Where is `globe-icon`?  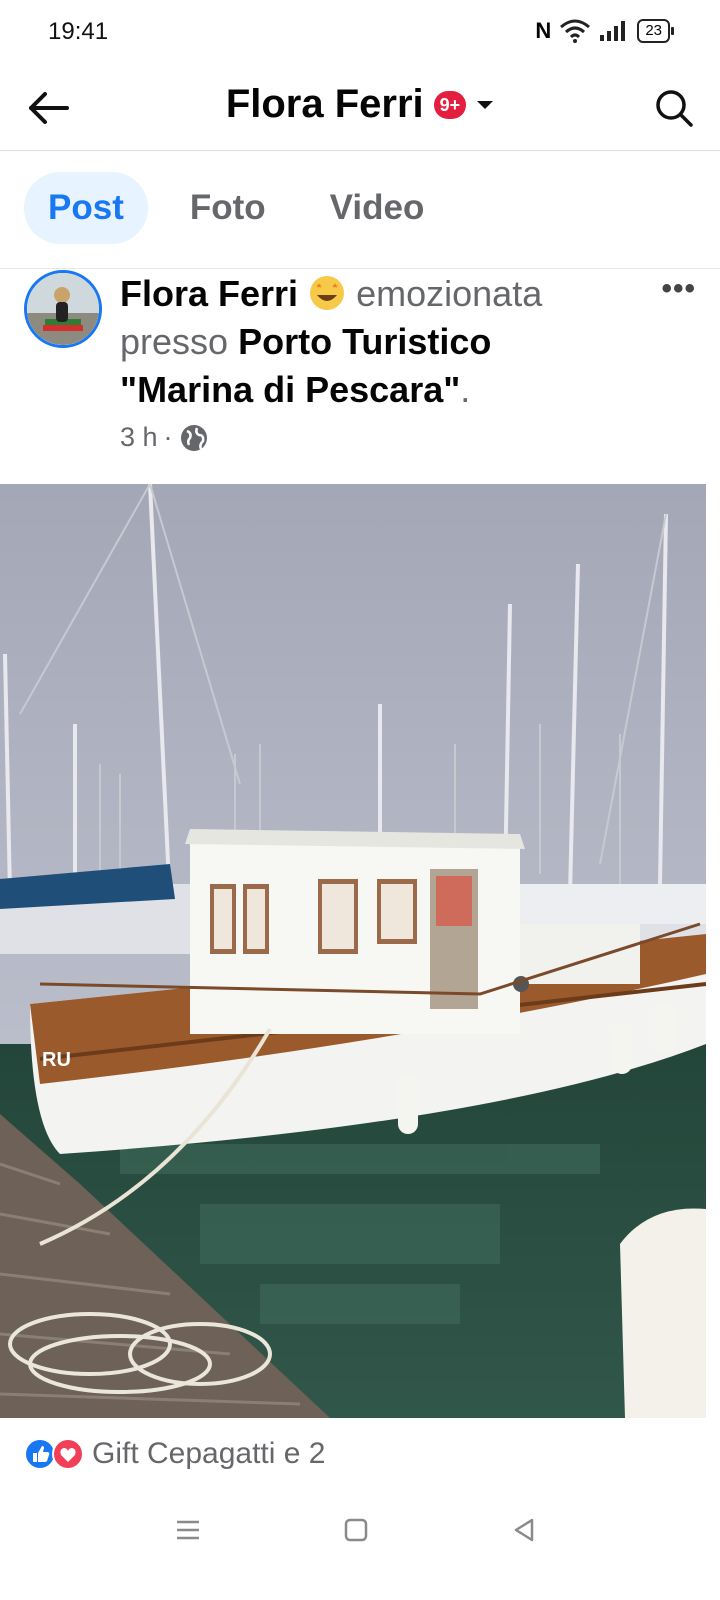 globe-icon is located at coordinates (193, 437).